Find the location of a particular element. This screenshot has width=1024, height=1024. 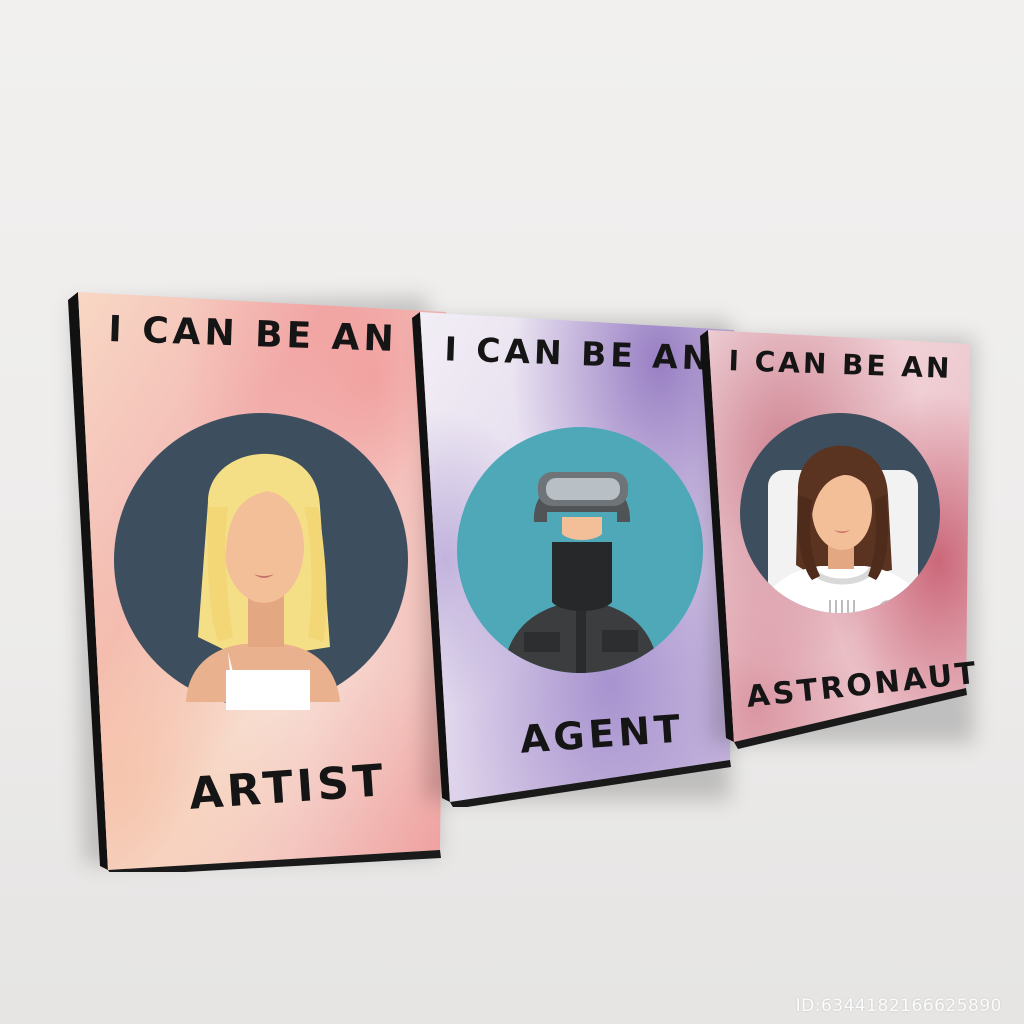

watermark-id: ID:6344182166625890 is located at coordinates (898, 1006).